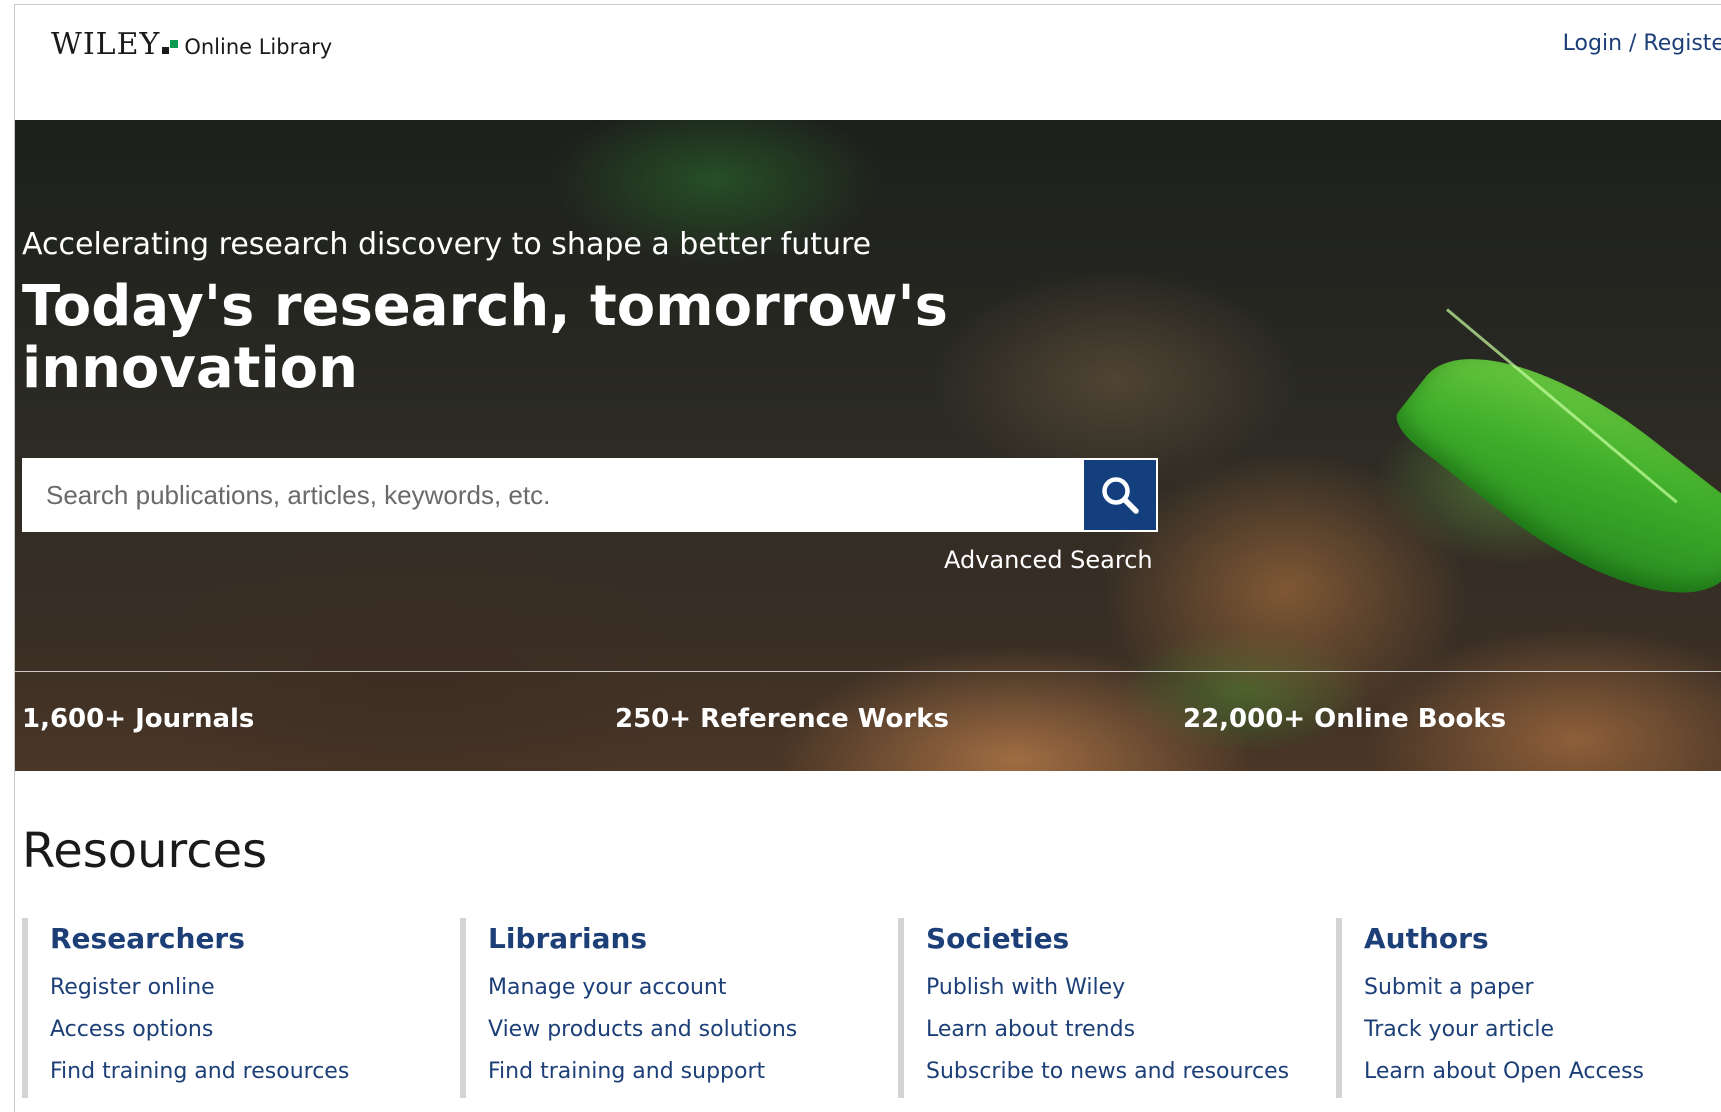 This screenshot has height=1112, width=1721. What do you see at coordinates (145, 851) in the screenshot?
I see `resources-heading: Resources` at bounding box center [145, 851].